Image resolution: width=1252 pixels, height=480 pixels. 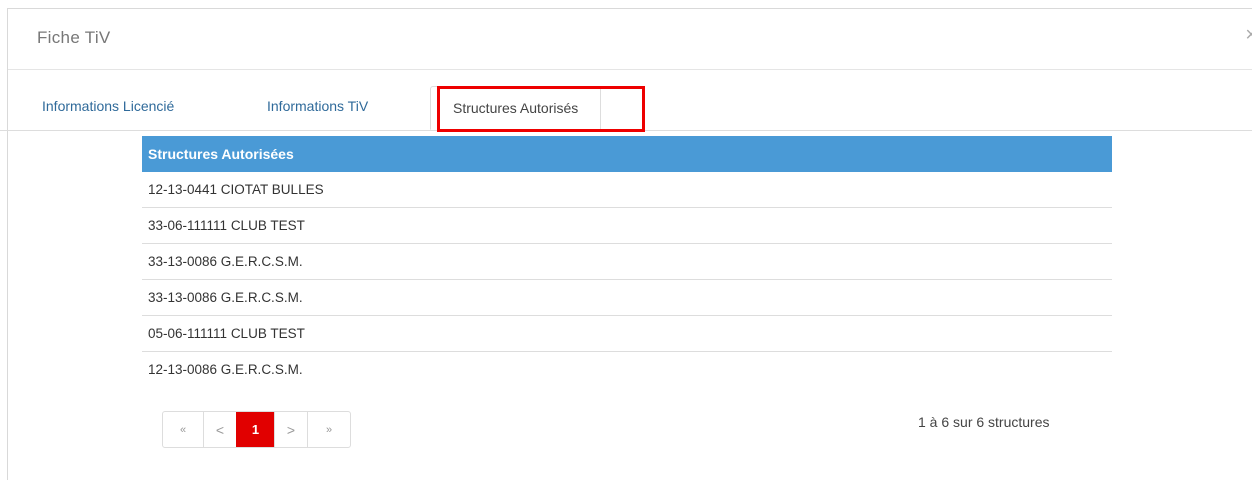 What do you see at coordinates (627, 190) in the screenshot?
I see `table-row: 12-13-0441 CIOTAT BULLES` at bounding box center [627, 190].